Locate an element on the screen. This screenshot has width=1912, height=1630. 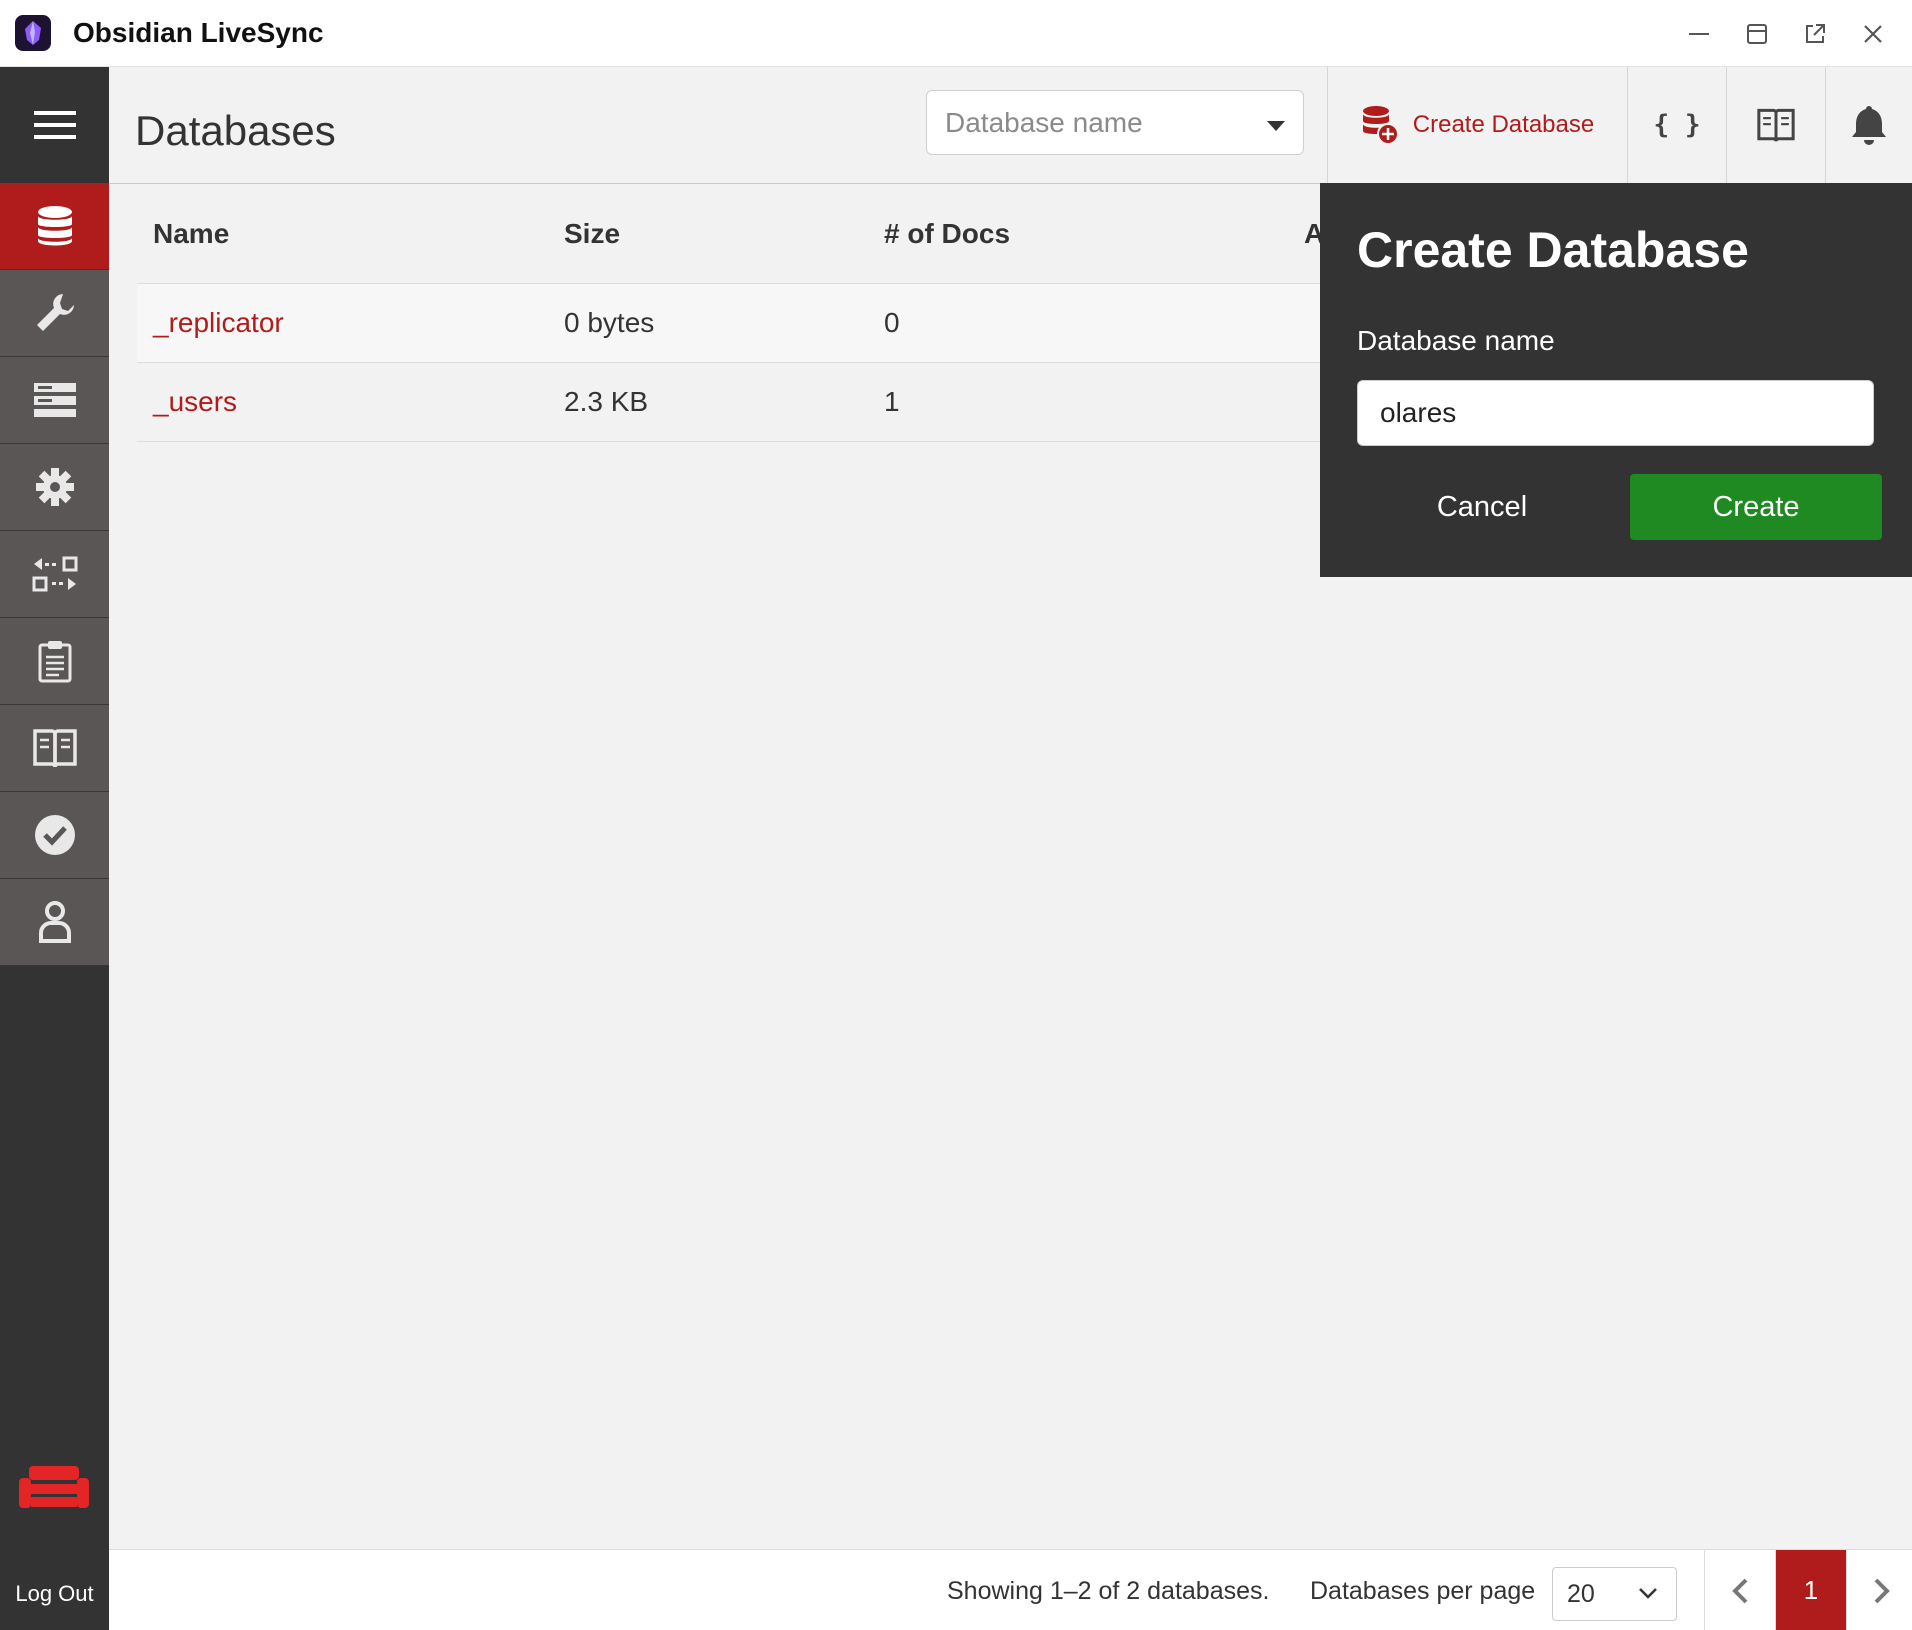
page-title: Databases is located at coordinates (235, 130).